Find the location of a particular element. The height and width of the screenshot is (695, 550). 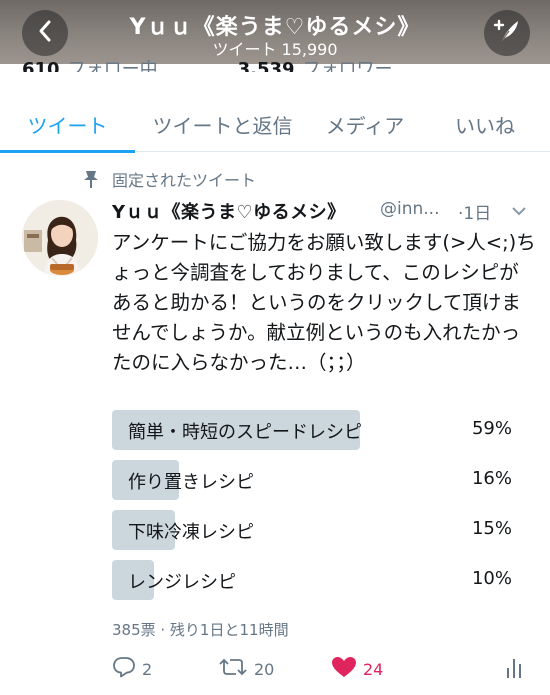

like-button: 24 is located at coordinates (357, 669).